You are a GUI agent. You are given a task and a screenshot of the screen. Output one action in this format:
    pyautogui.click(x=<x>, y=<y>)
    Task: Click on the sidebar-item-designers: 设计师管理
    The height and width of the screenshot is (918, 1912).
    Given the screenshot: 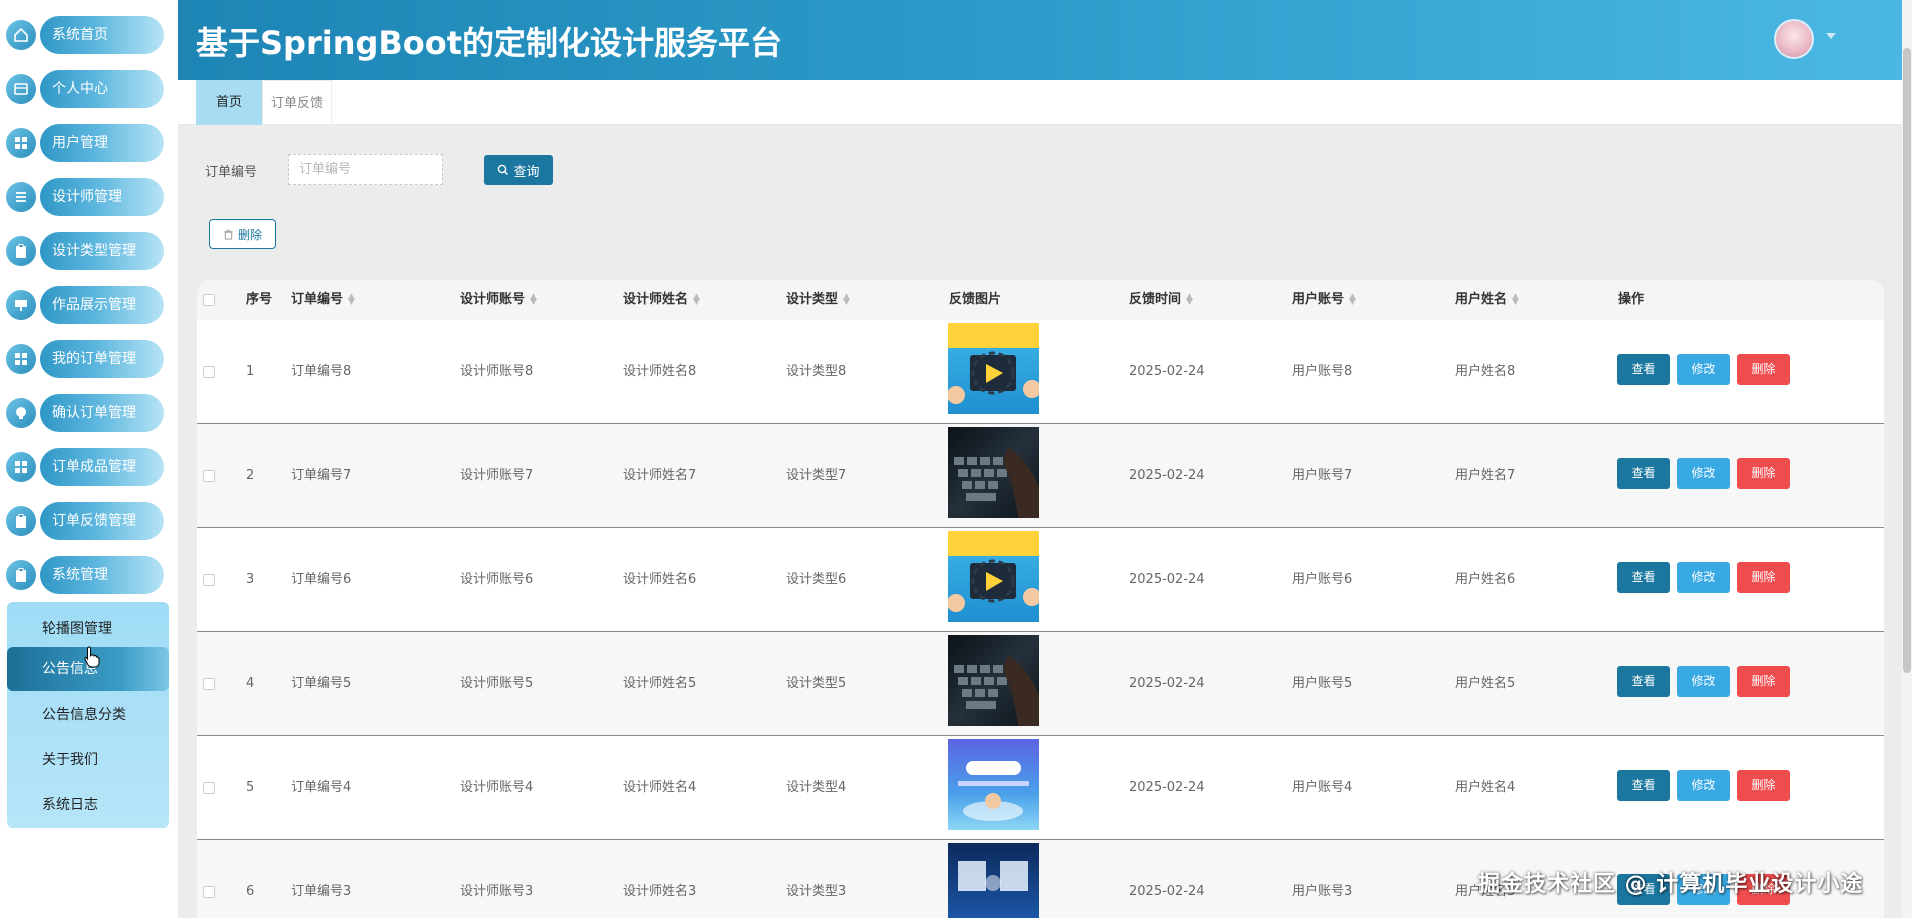 What is the action you would take?
    pyautogui.click(x=85, y=197)
    